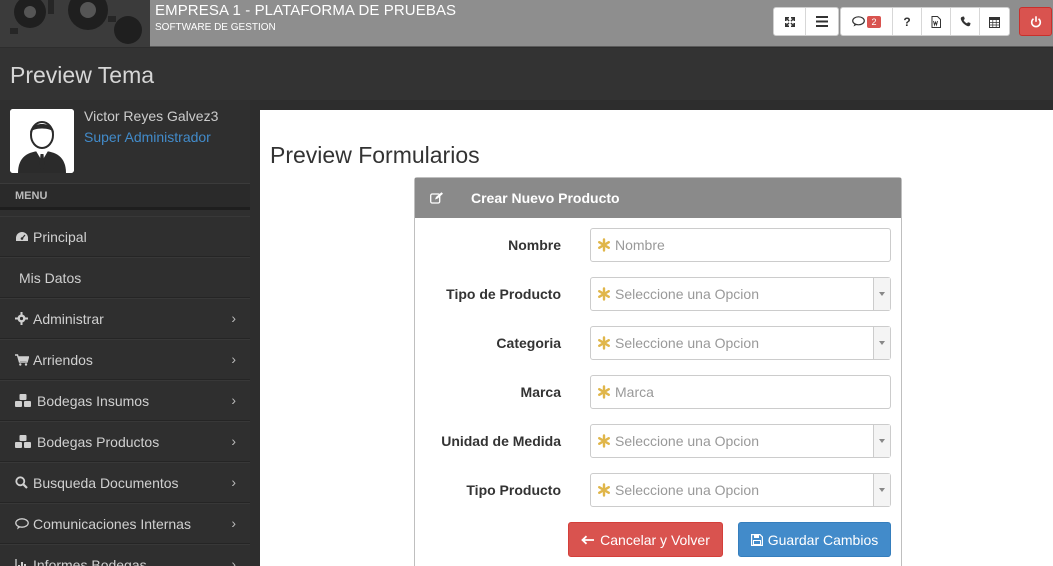  I want to click on content-title: Preview Formularios, so click(375, 155).